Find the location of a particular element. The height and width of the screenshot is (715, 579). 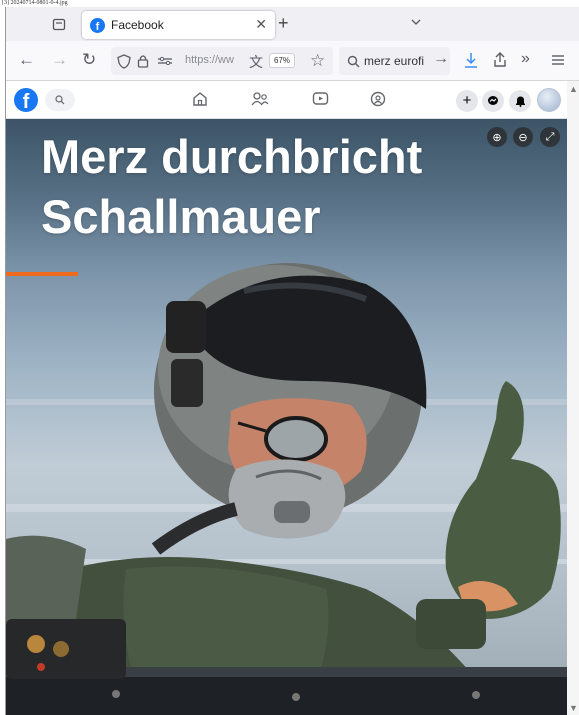

search-input: merz eurofi → is located at coordinates (394, 61).